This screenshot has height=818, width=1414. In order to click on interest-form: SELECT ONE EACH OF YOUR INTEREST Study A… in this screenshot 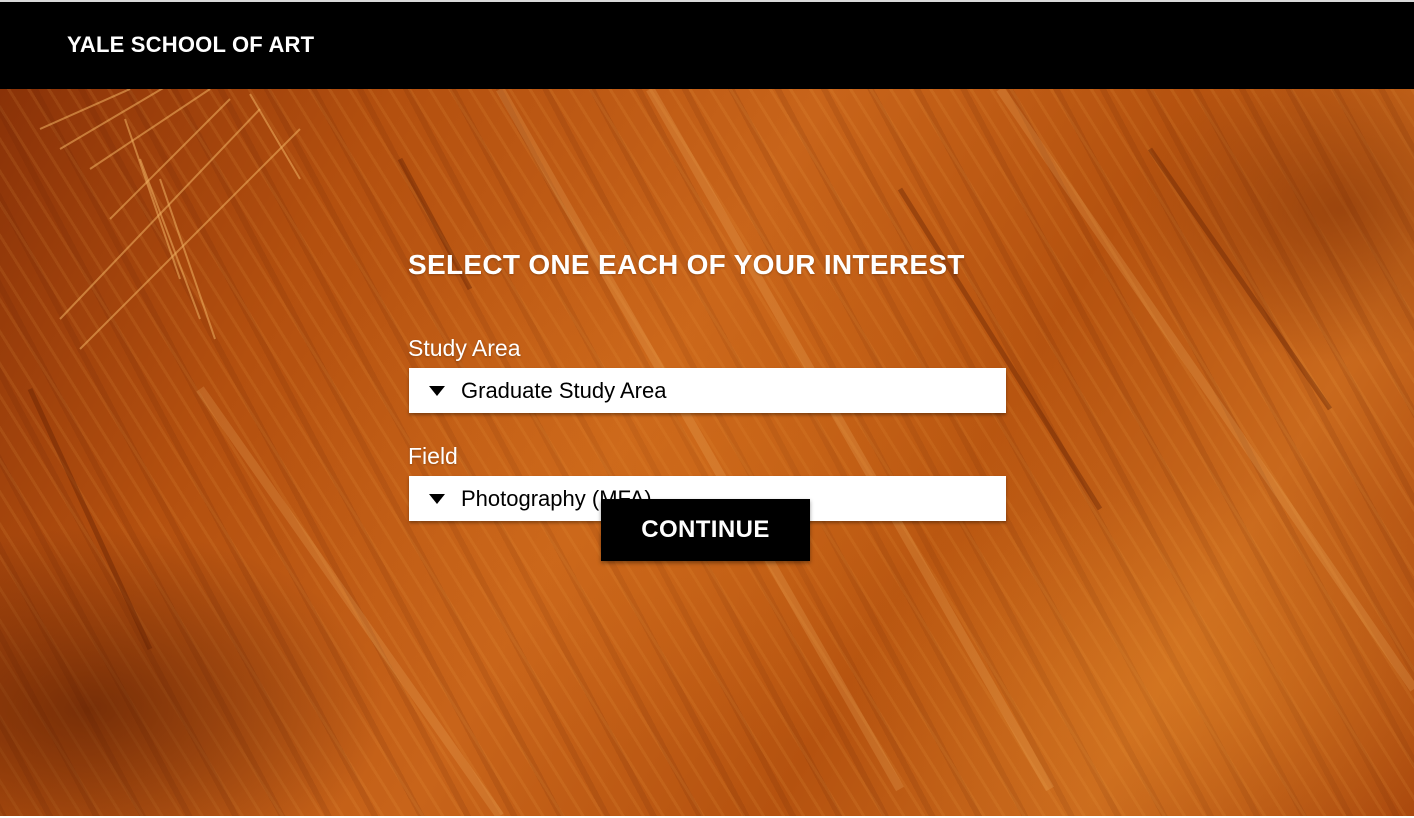, I will do `click(708, 385)`.